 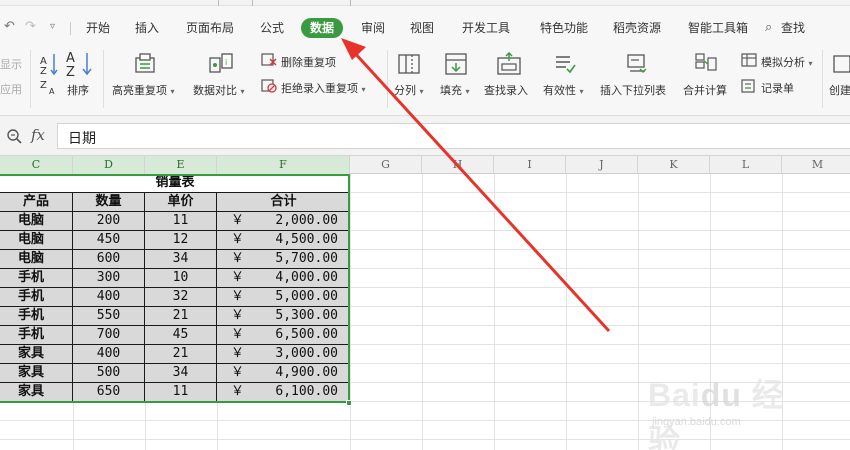 I want to click on column-header-m: M, so click(x=816, y=165).